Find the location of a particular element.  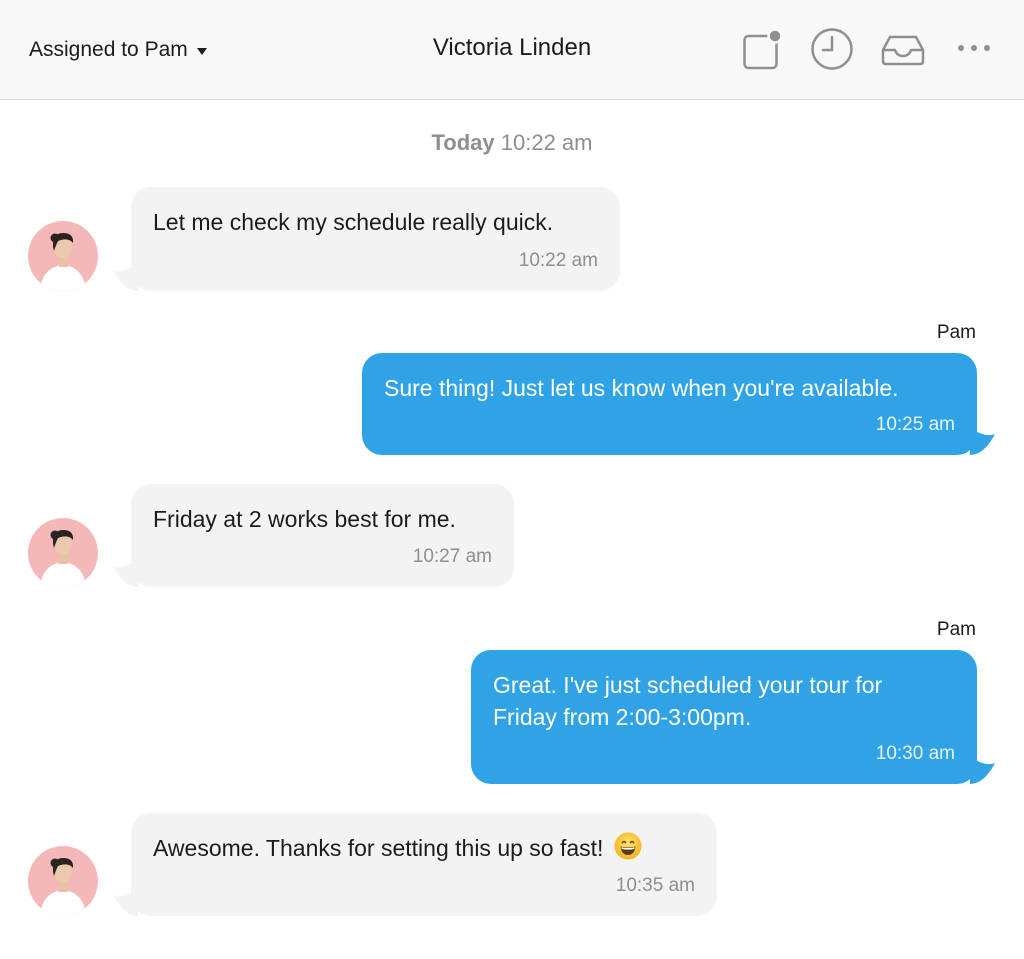

day-separator: Today 10:22 am is located at coordinates (512, 143).